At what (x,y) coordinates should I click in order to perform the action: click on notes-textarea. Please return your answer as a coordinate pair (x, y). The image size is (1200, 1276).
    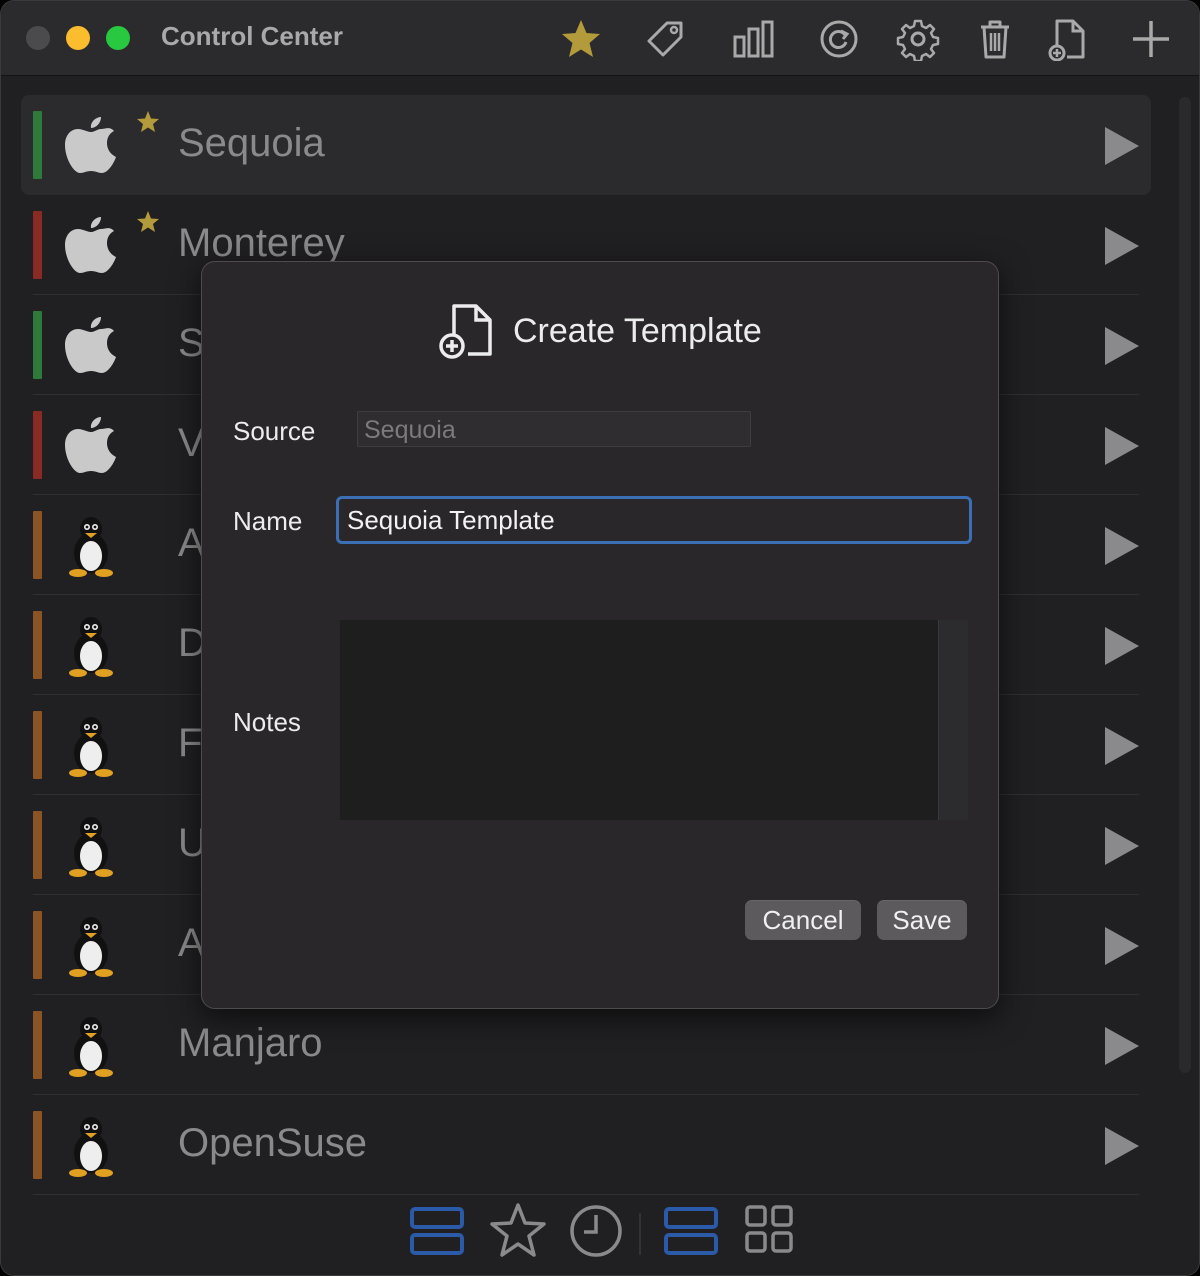
    Looking at the image, I should click on (639, 720).